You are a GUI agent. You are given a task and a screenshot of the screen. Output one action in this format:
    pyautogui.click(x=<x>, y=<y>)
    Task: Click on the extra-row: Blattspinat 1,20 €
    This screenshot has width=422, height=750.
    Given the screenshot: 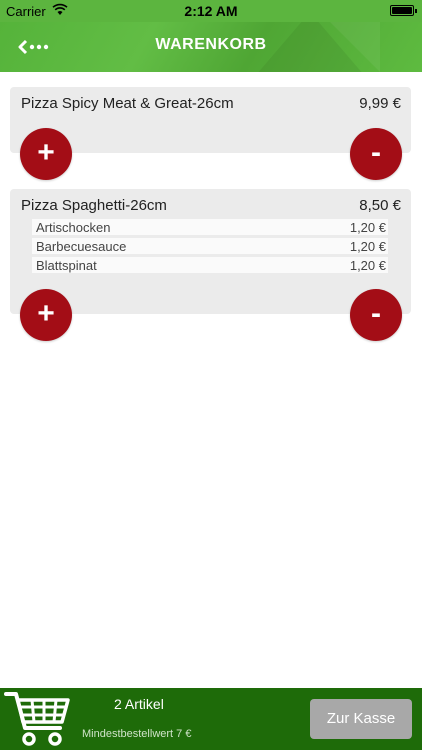 What is the action you would take?
    pyautogui.click(x=210, y=265)
    